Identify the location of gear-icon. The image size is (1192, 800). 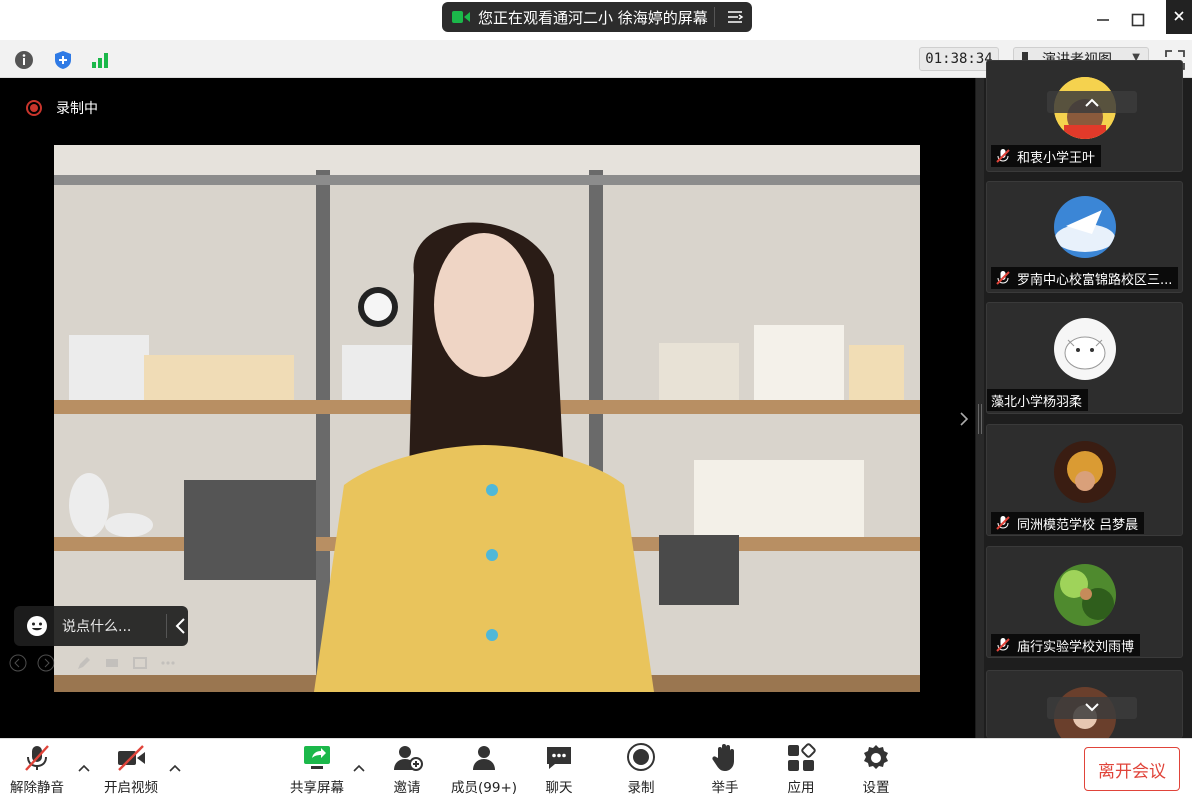
(876, 757).